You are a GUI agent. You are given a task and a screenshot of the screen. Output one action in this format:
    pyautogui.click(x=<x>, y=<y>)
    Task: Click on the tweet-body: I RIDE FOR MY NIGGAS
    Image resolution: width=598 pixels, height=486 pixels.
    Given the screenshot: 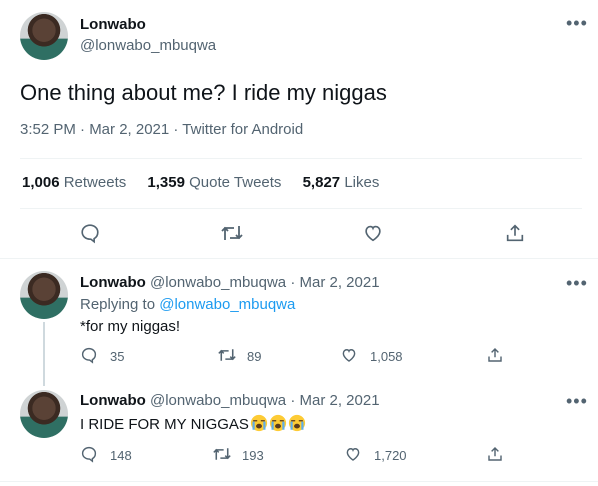 What is the action you would take?
    pyautogui.click(x=193, y=423)
    